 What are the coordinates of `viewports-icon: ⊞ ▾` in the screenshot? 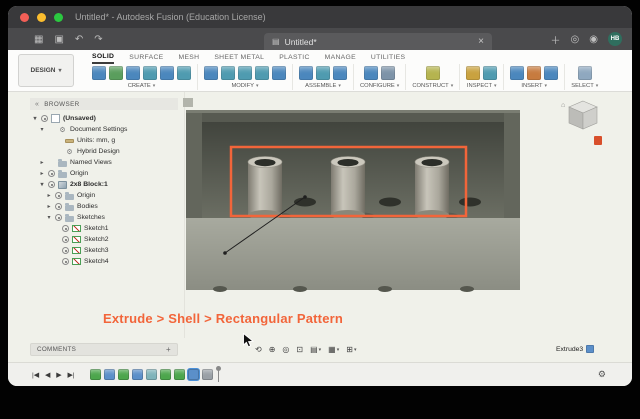 It's located at (351, 349).